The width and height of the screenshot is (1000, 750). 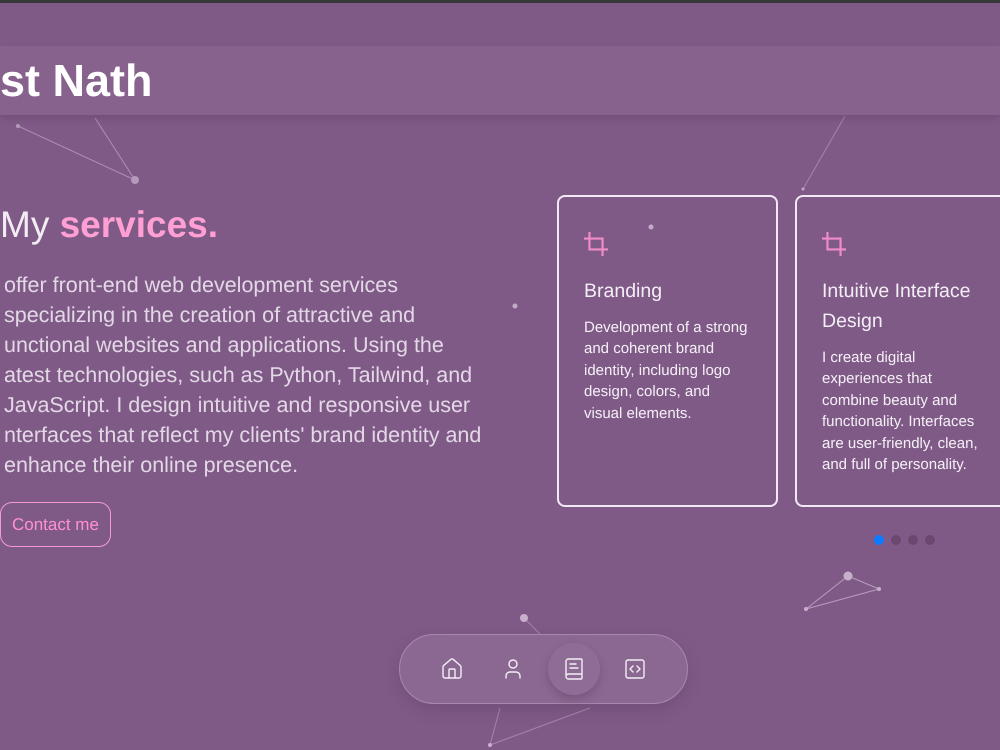 I want to click on card-title: Intuitive Interface Design, so click(x=897, y=306).